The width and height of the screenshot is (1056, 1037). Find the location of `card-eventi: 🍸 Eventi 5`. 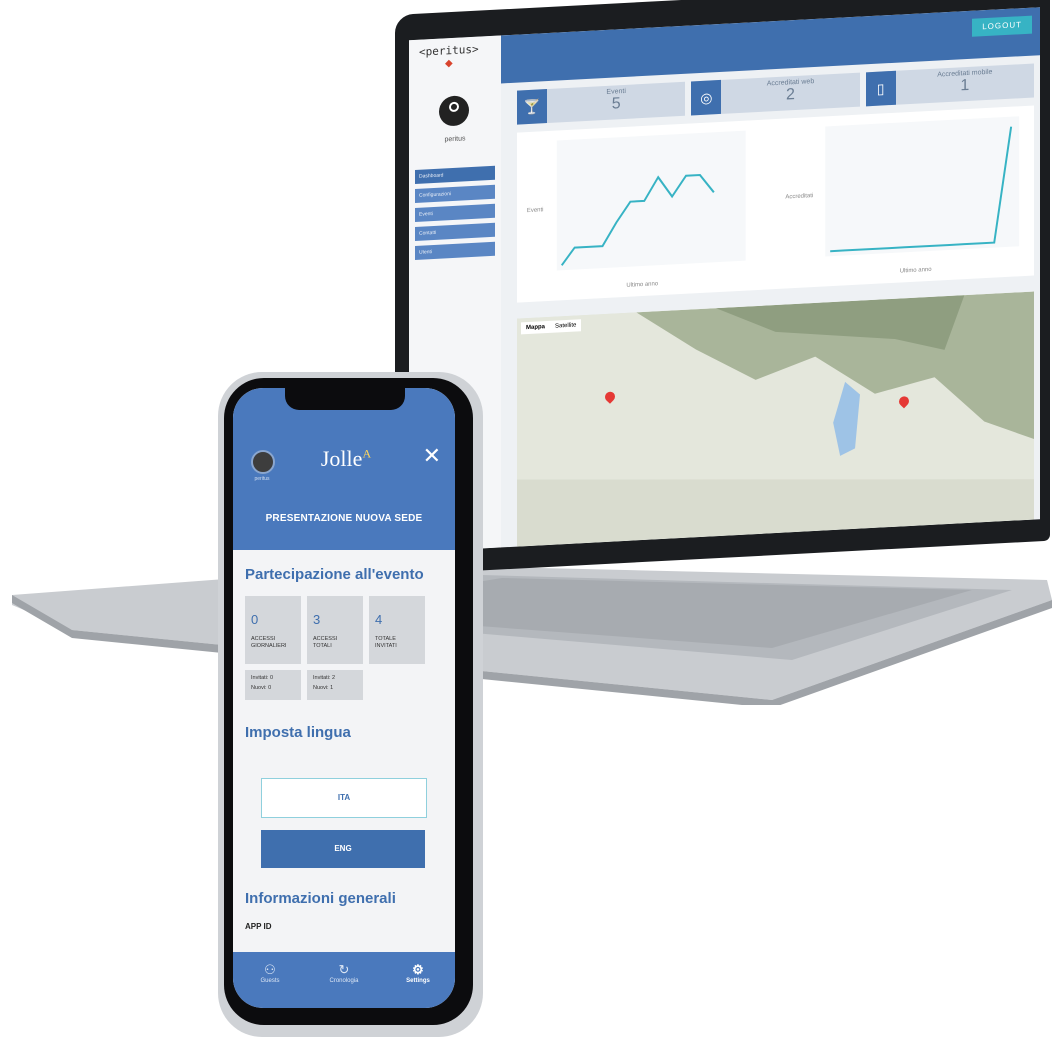

card-eventi: 🍸 Eventi 5 is located at coordinates (601, 103).